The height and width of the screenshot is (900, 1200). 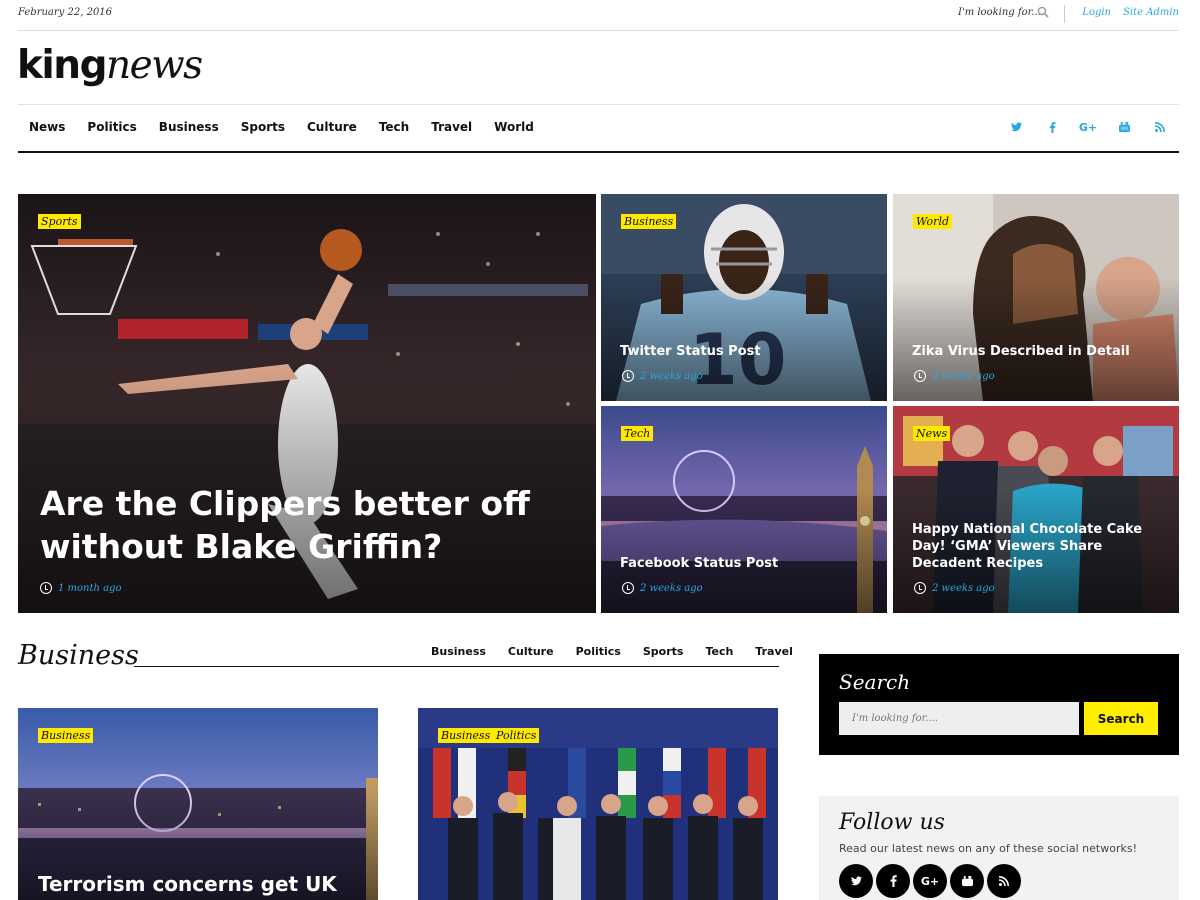 I want to click on tab-sports: Sports, so click(x=663, y=651).